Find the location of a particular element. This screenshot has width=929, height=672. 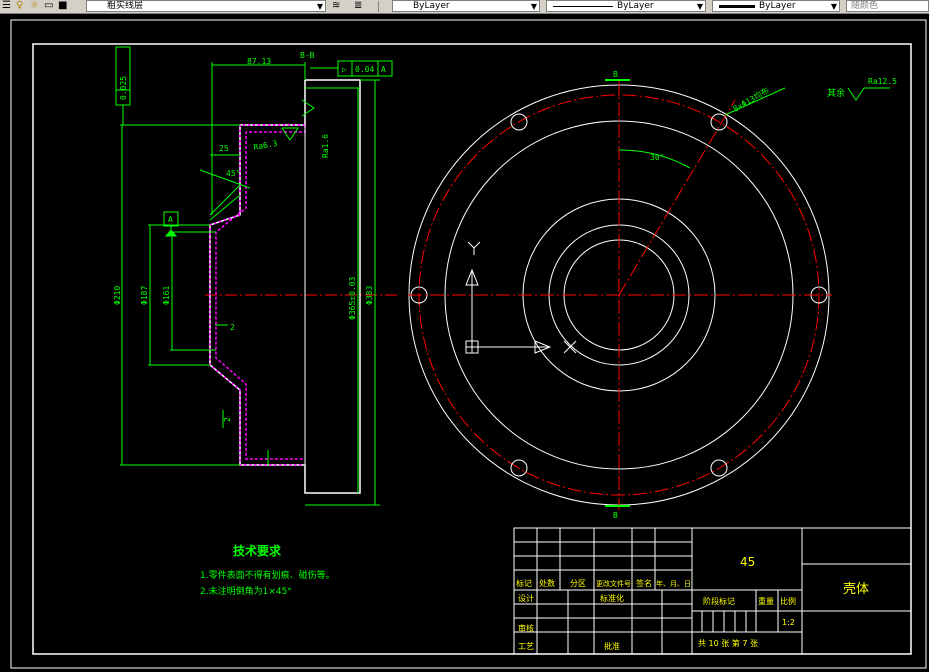

tb-date: 年、月、日 is located at coordinates (673, 583).